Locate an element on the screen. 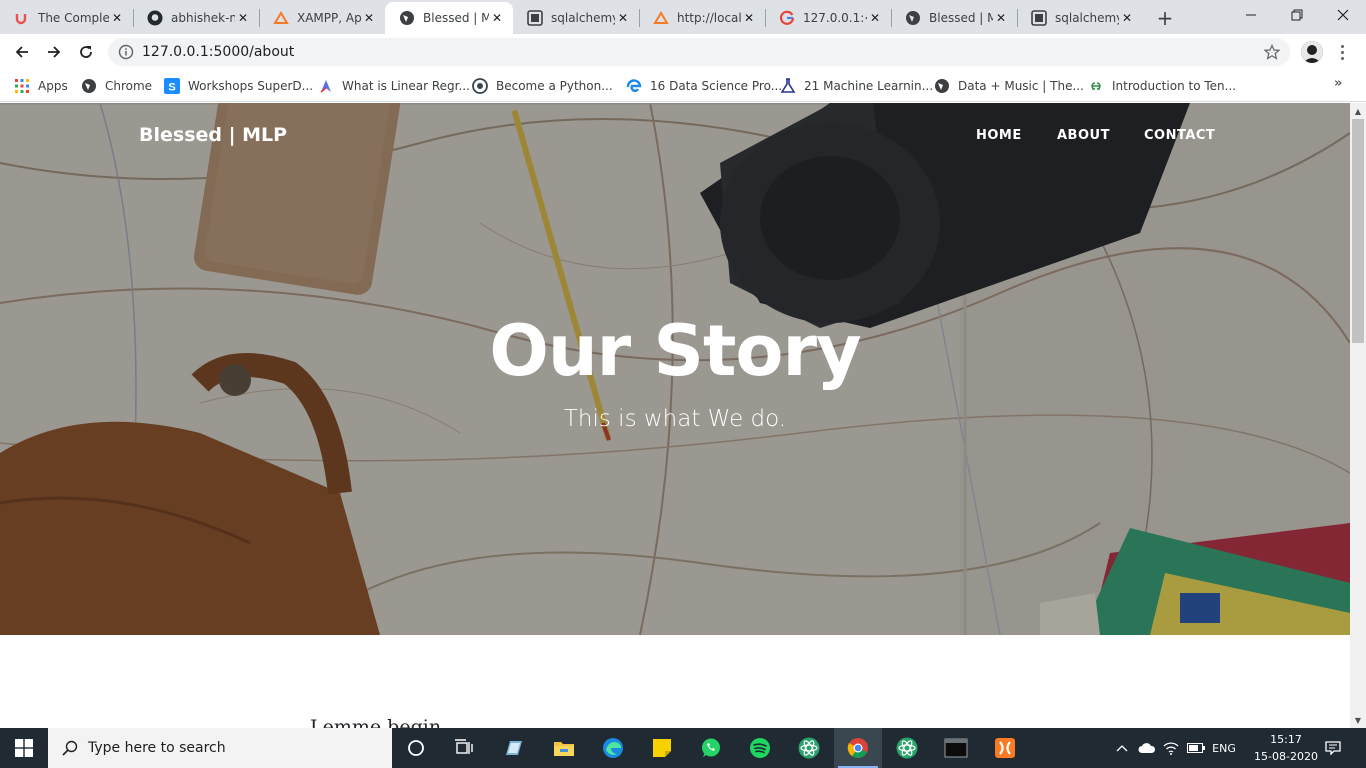 Image resolution: width=1366 pixels, height=768 pixels. cortana-circle-icon is located at coordinates (416, 748).